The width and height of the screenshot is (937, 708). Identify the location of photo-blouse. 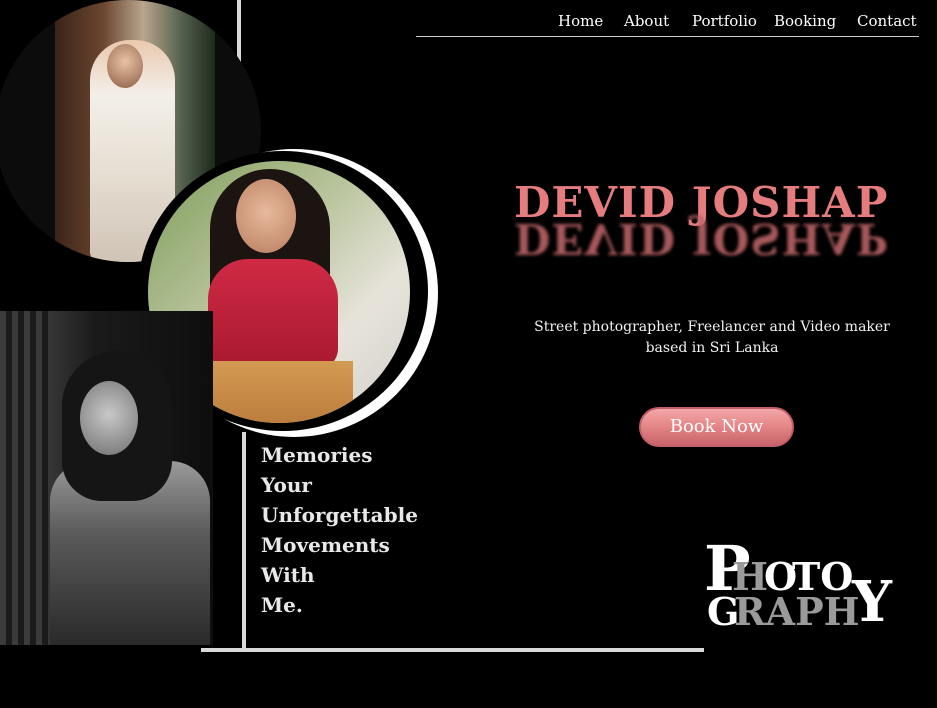
(273, 314).